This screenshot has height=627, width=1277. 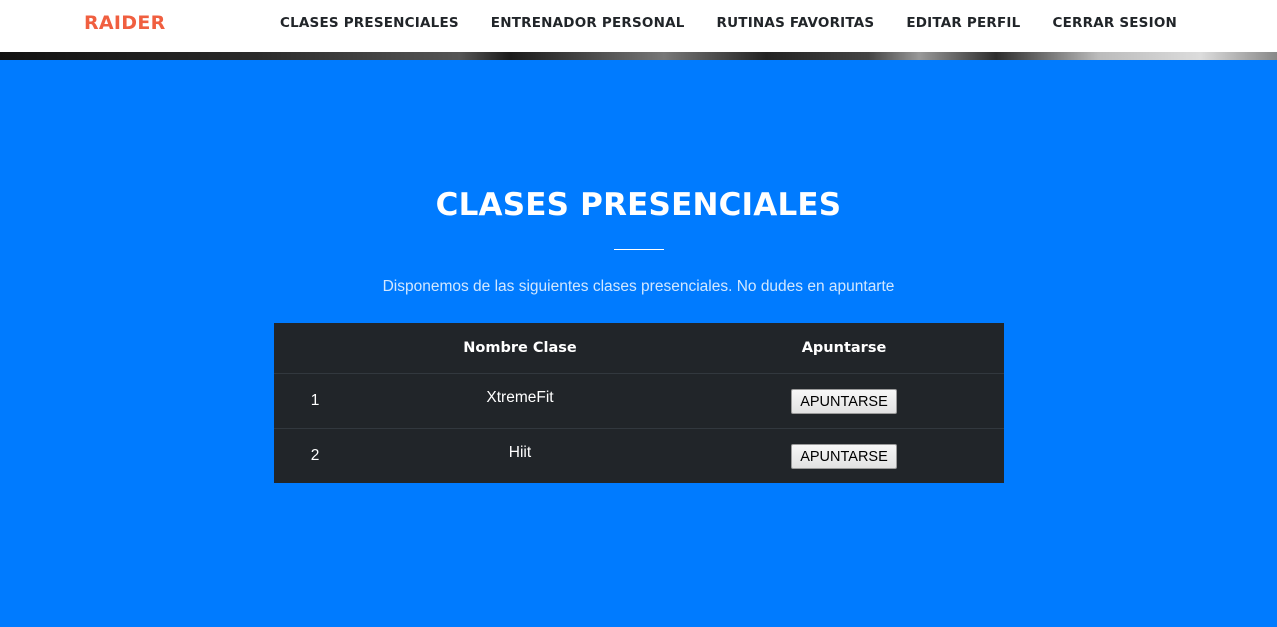 I want to click on header-apuntarse: Apuntarse, so click(x=844, y=347).